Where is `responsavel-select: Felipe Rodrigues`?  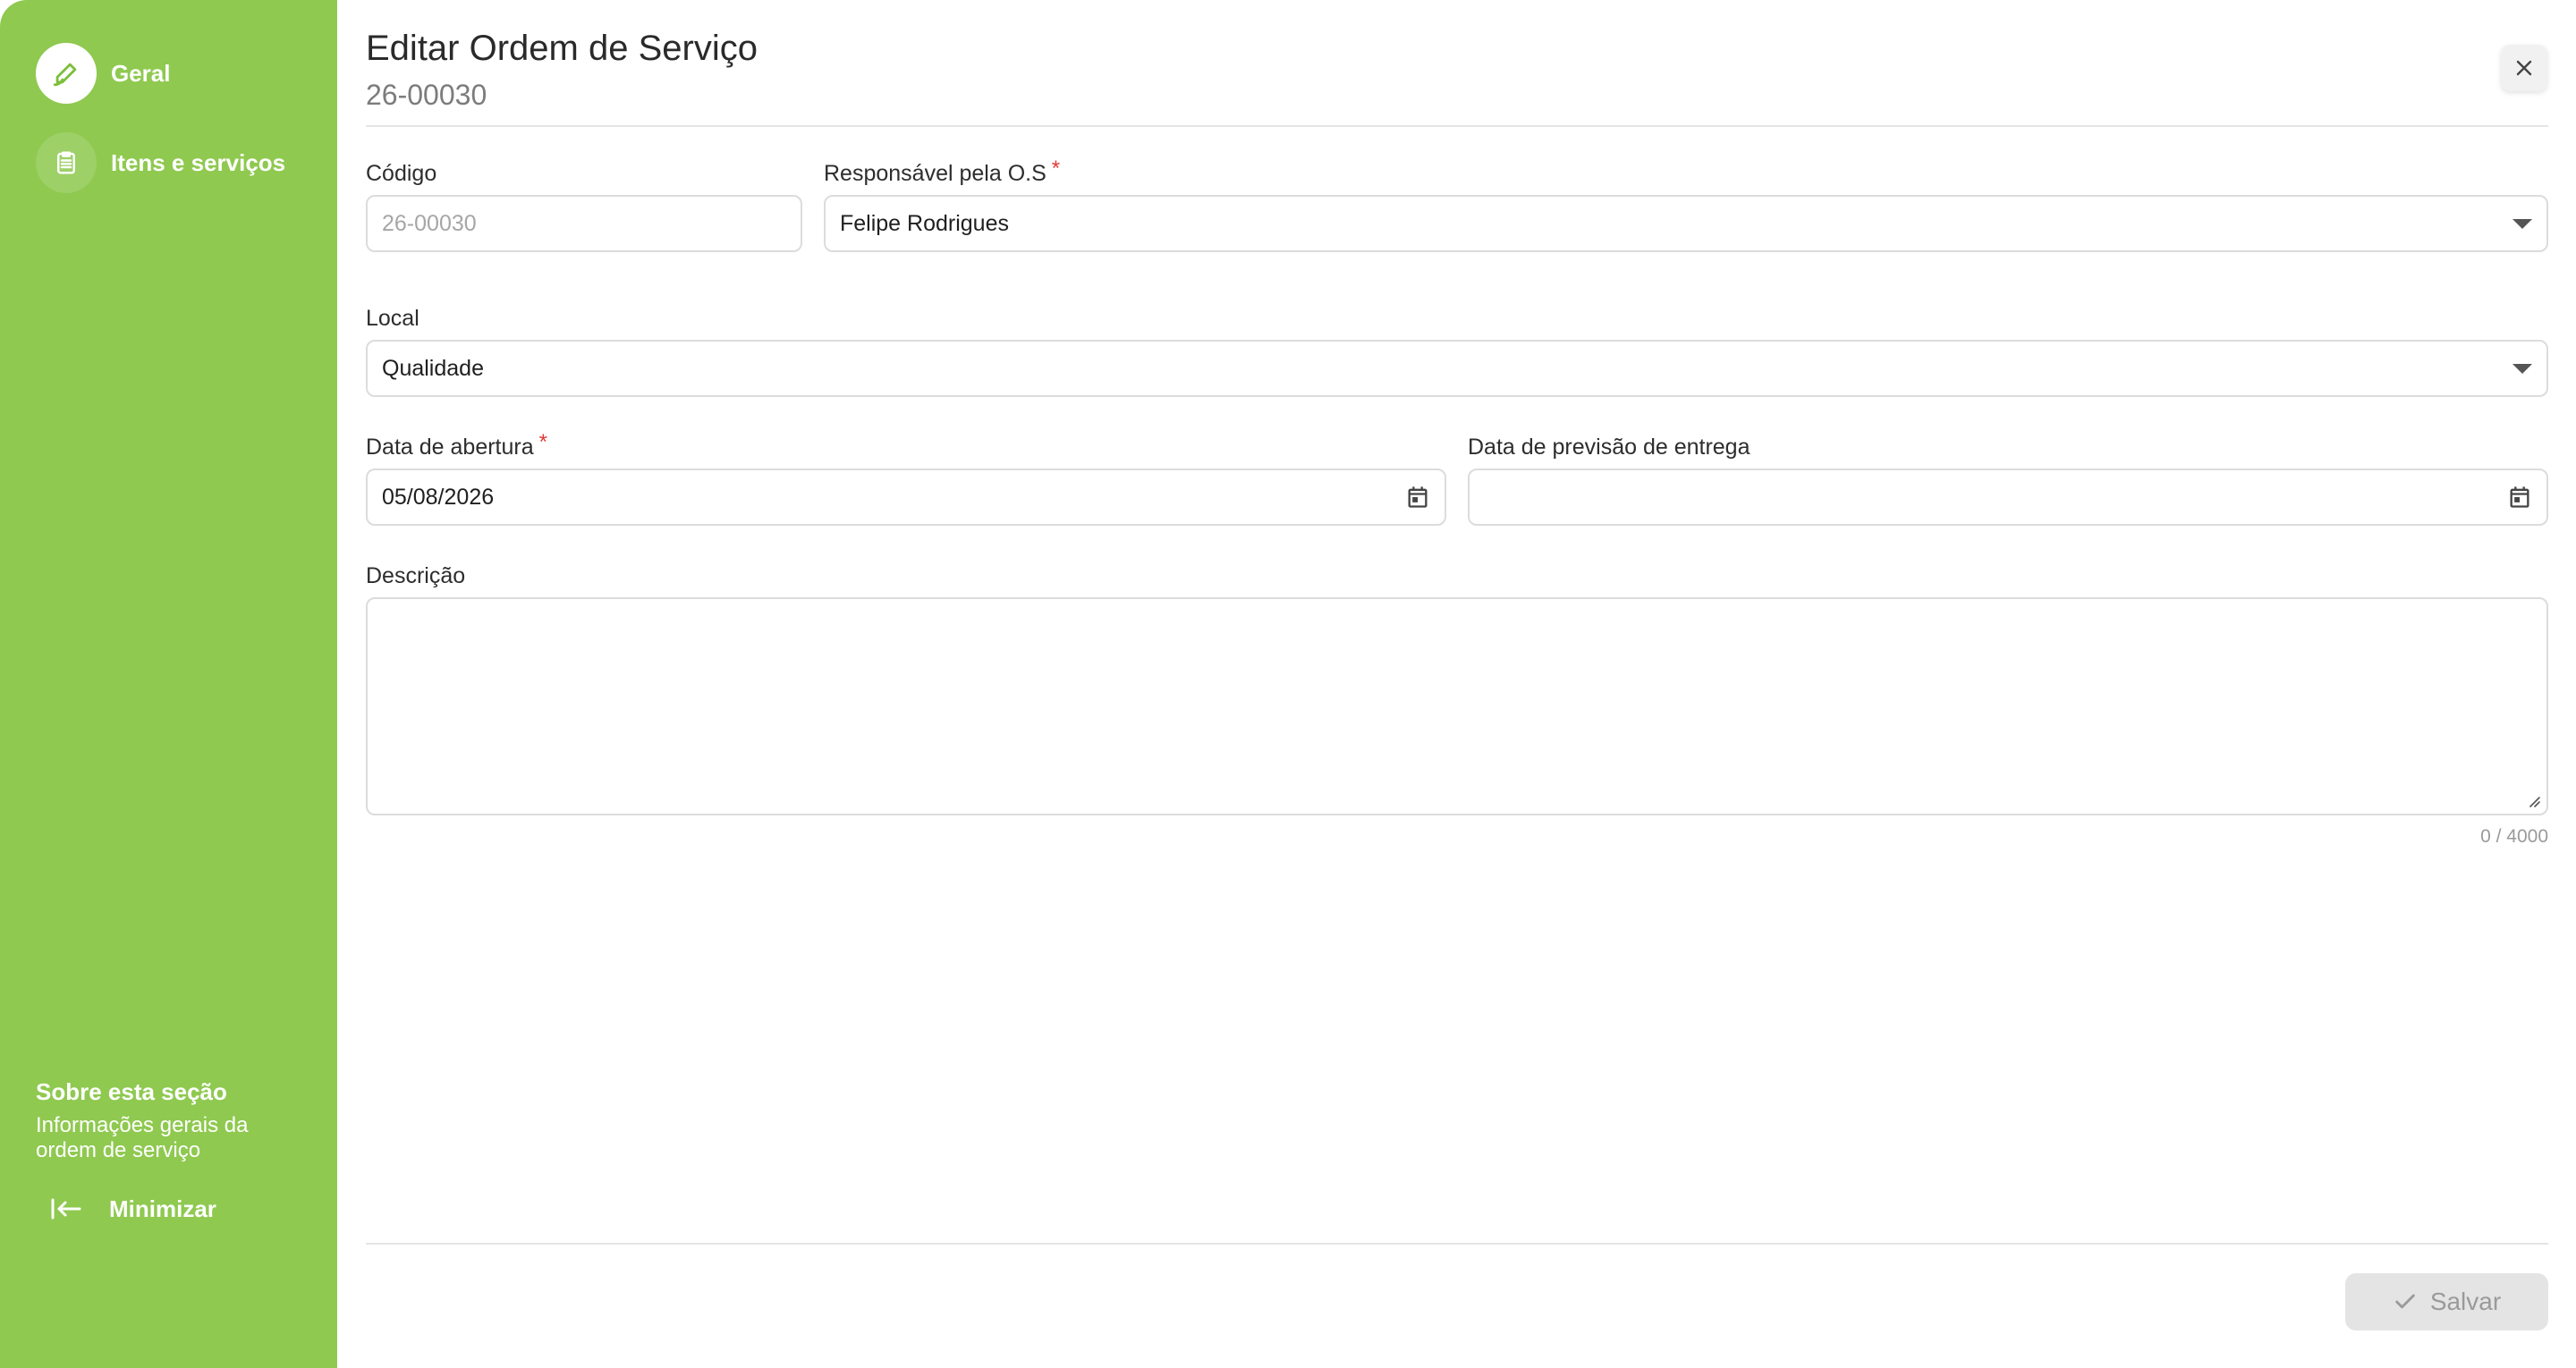
responsavel-select: Felipe Rodrigues is located at coordinates (1686, 223).